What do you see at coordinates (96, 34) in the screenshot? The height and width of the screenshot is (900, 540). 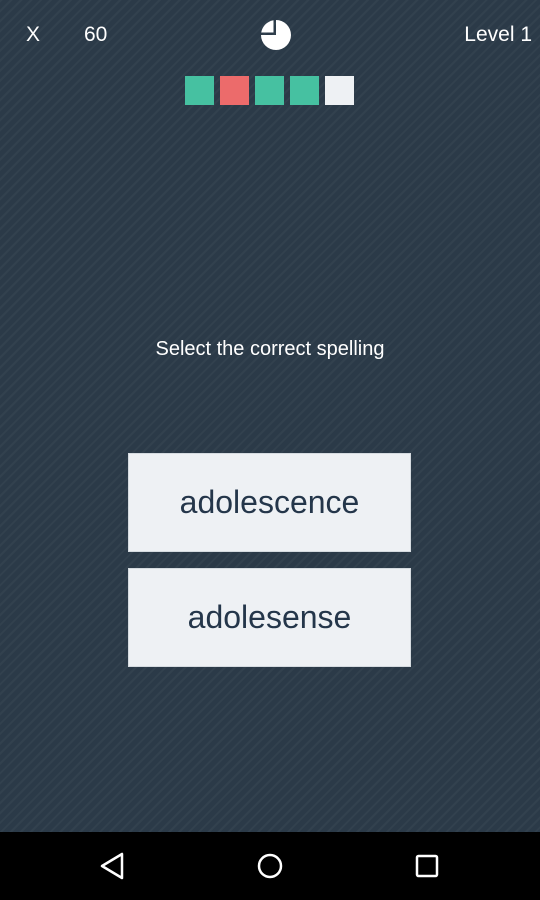 I see `timer-value: 60` at bounding box center [96, 34].